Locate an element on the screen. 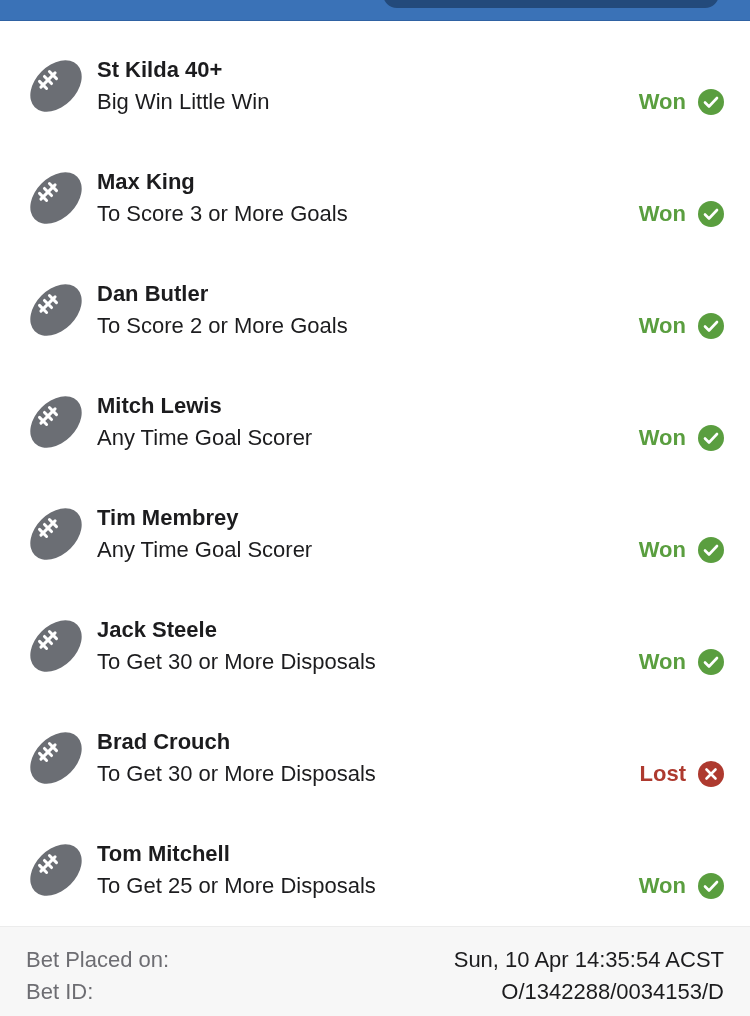  detail-value: O/1342288/0034153/D is located at coordinates (612, 992).